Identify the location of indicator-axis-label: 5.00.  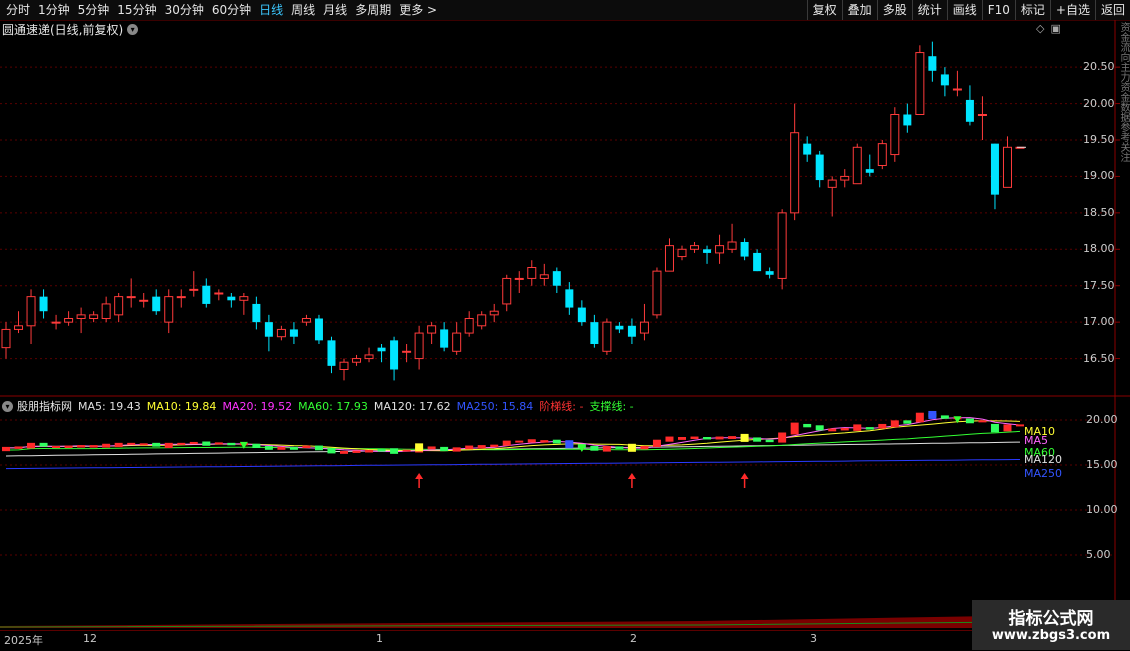
(1098, 554).